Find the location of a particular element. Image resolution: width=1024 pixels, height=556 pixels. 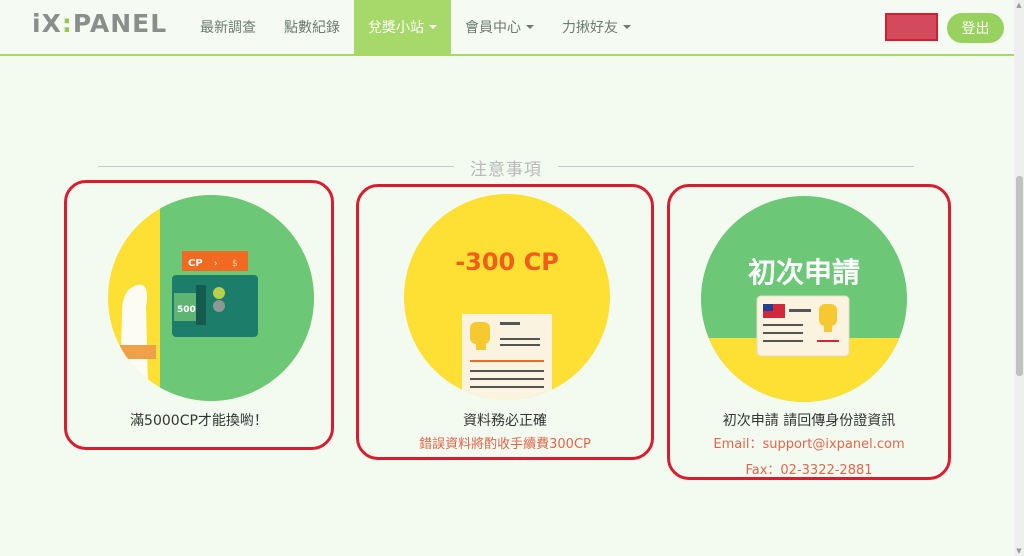

nav-item-points-record: 點數紀錄 is located at coordinates (312, 27).